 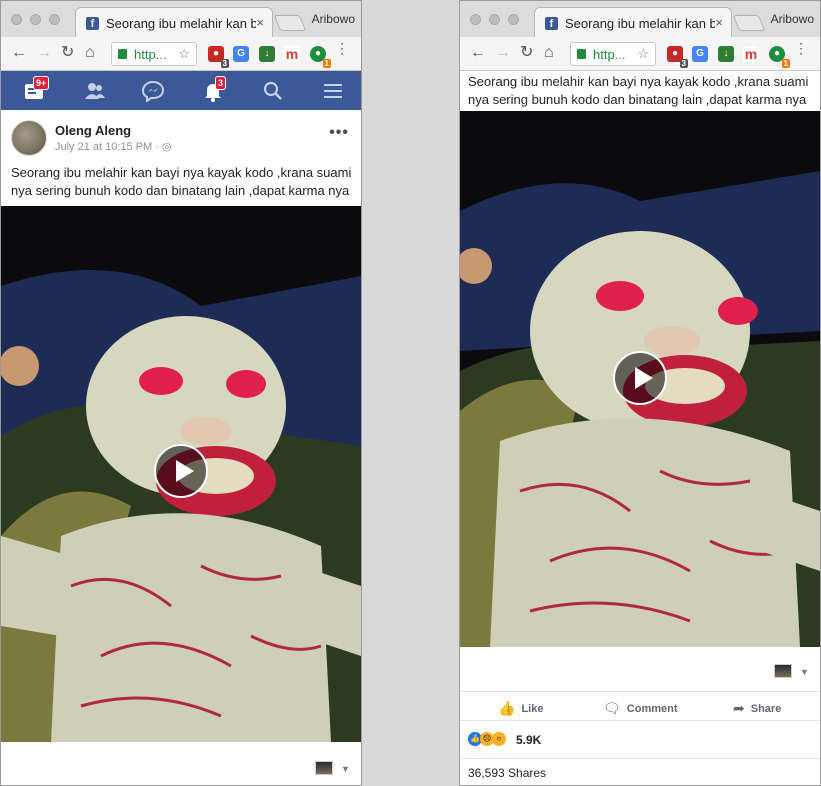 What do you see at coordinates (520, 708) in the screenshot?
I see `like-button: 👍 Like` at bounding box center [520, 708].